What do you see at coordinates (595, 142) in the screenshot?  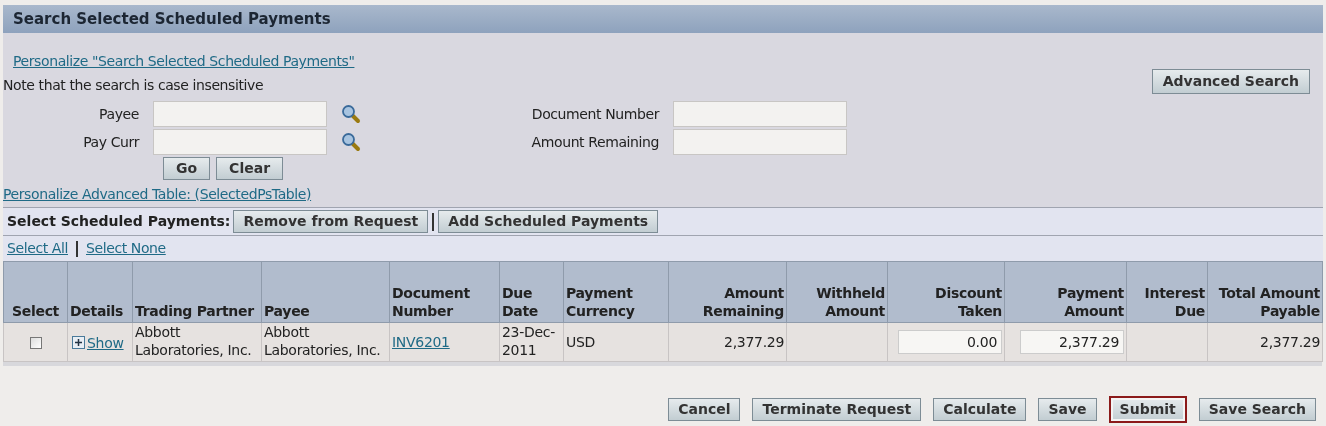 I see `field-label: Amount Remaining` at bounding box center [595, 142].